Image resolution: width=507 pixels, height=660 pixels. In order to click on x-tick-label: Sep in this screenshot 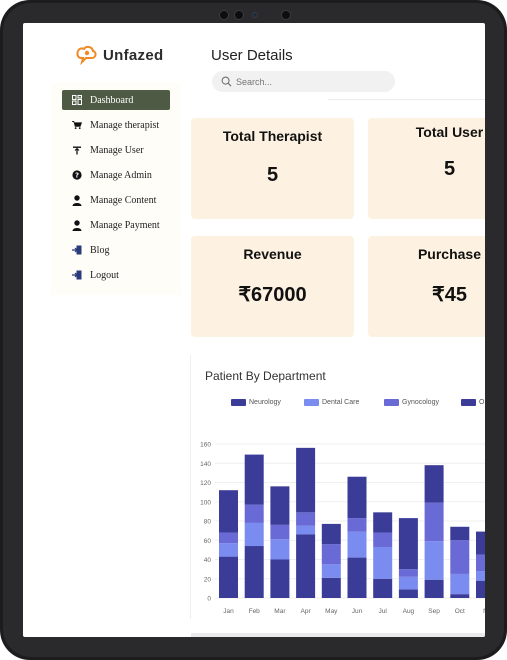, I will do `click(434, 611)`.